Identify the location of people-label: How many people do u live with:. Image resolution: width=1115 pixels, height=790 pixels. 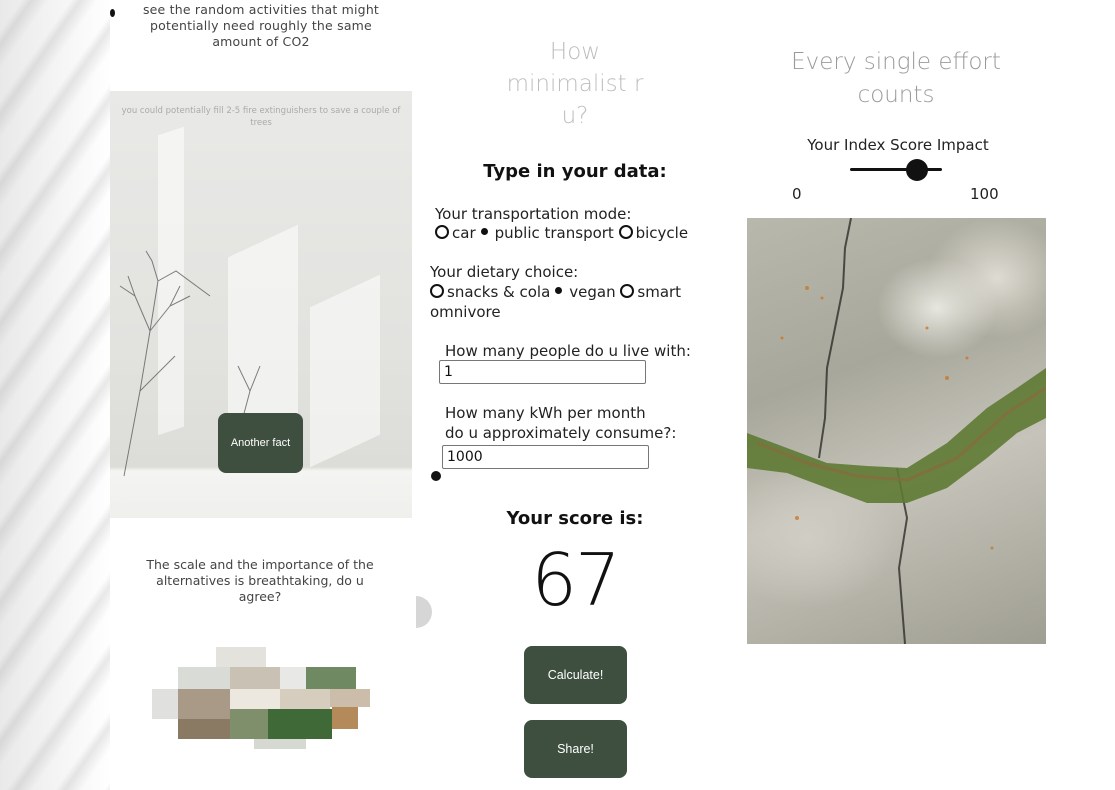
(568, 351).